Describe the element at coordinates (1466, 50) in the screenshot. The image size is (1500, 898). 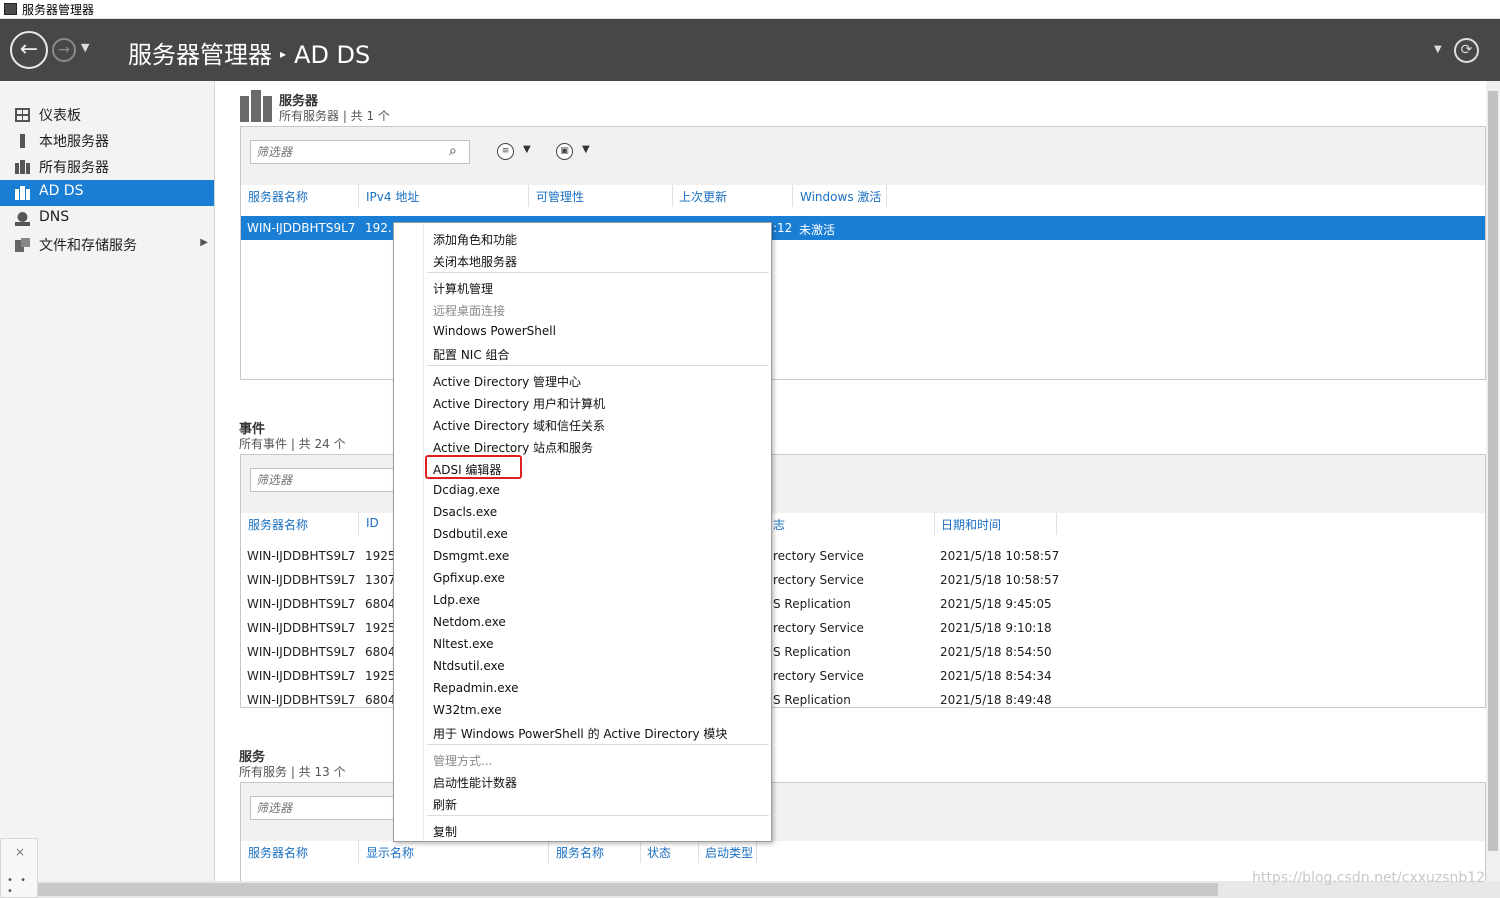
I see `refresh-icon: ⟳` at that location.